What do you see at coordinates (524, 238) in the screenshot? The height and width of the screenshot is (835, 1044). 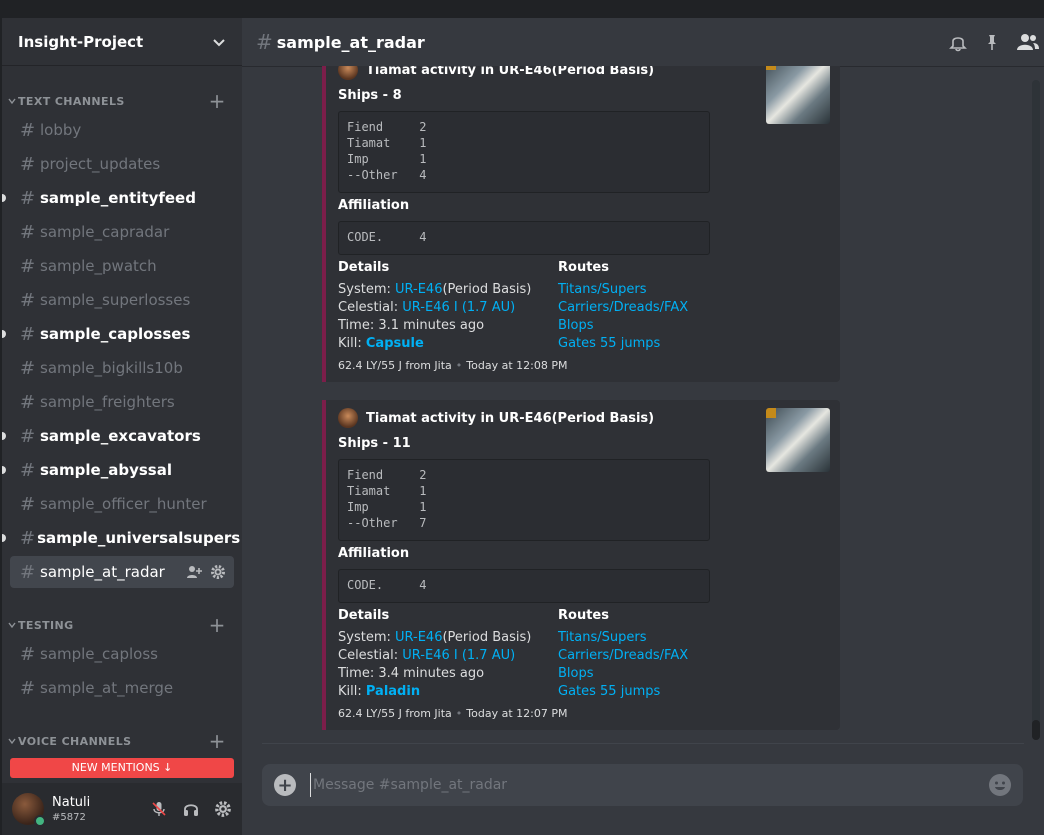 I see `affiliation-codeblock: CODE. 4` at bounding box center [524, 238].